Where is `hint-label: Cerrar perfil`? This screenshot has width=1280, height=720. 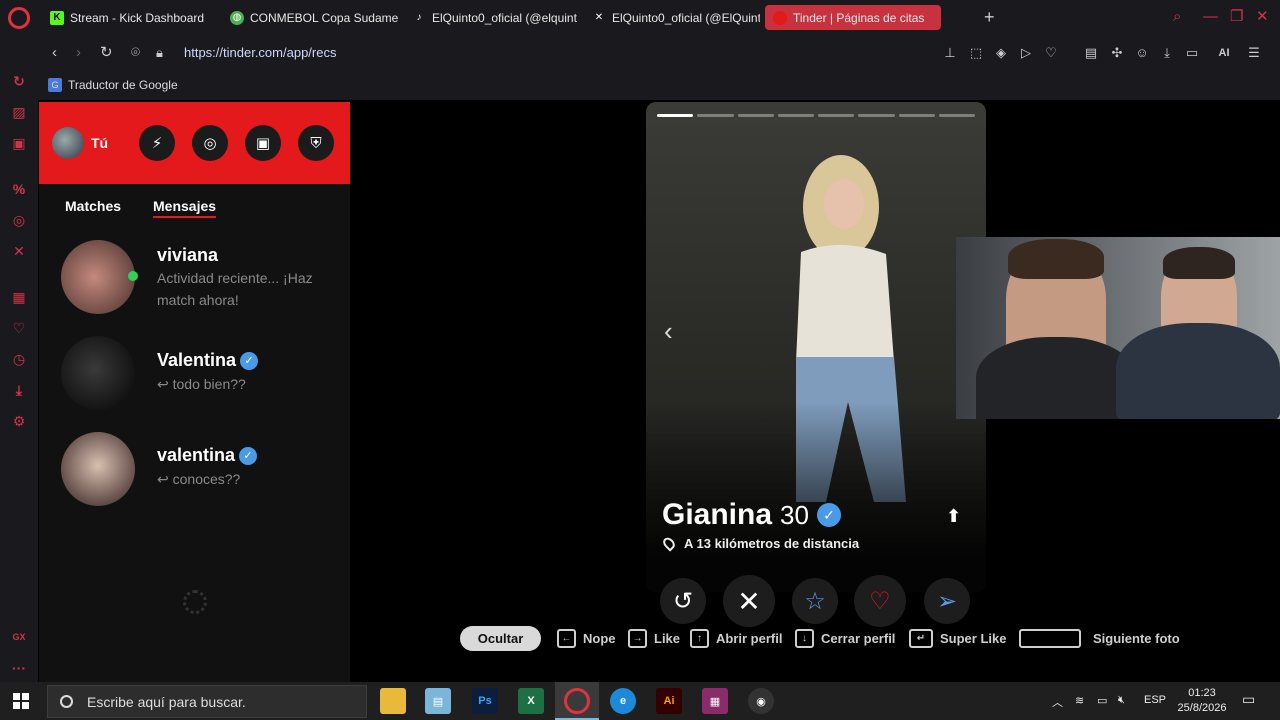 hint-label: Cerrar perfil is located at coordinates (858, 638).